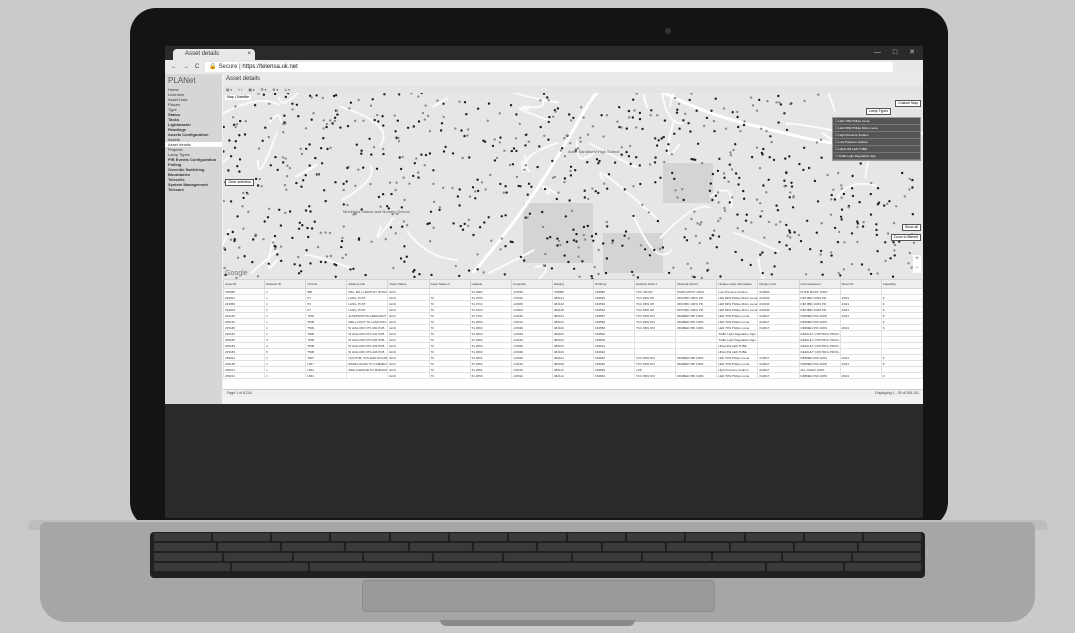 Image resolution: width=1075 pixels, height=633 pixels. What do you see at coordinates (229, 90) in the screenshot?
I see `toolbar-item: ▤ ▾` at bounding box center [229, 90].